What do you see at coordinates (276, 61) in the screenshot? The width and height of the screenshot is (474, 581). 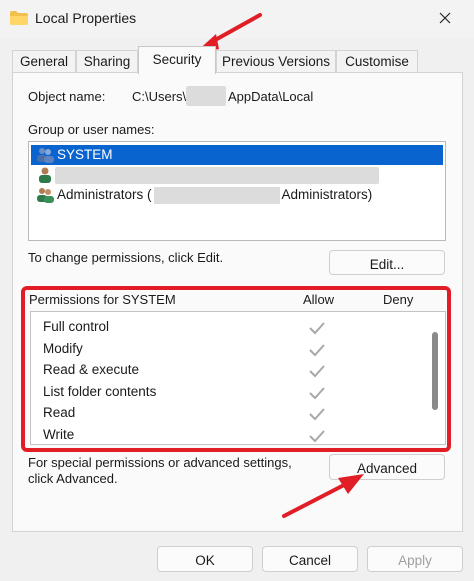 I see `tab-previous-versions: Previous Versions` at bounding box center [276, 61].